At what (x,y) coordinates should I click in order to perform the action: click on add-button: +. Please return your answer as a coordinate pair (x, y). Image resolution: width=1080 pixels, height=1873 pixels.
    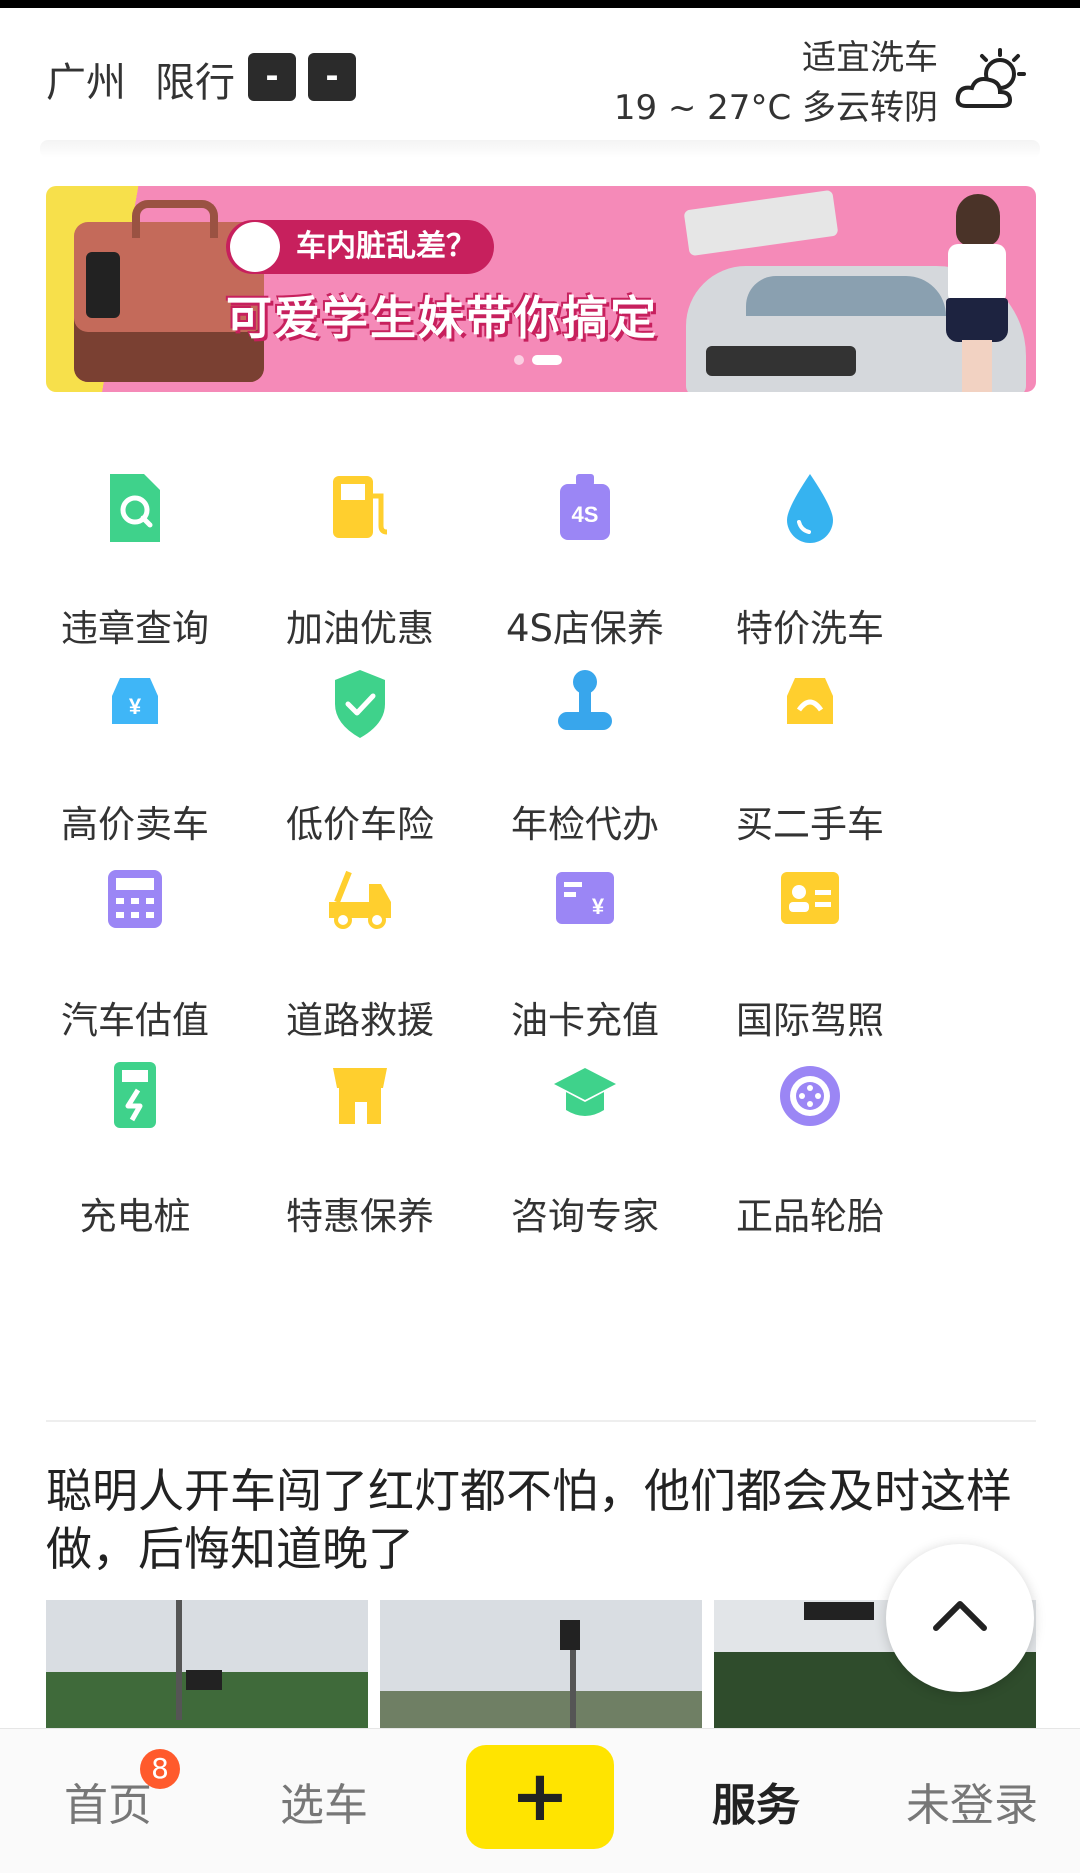
    Looking at the image, I should click on (540, 1797).